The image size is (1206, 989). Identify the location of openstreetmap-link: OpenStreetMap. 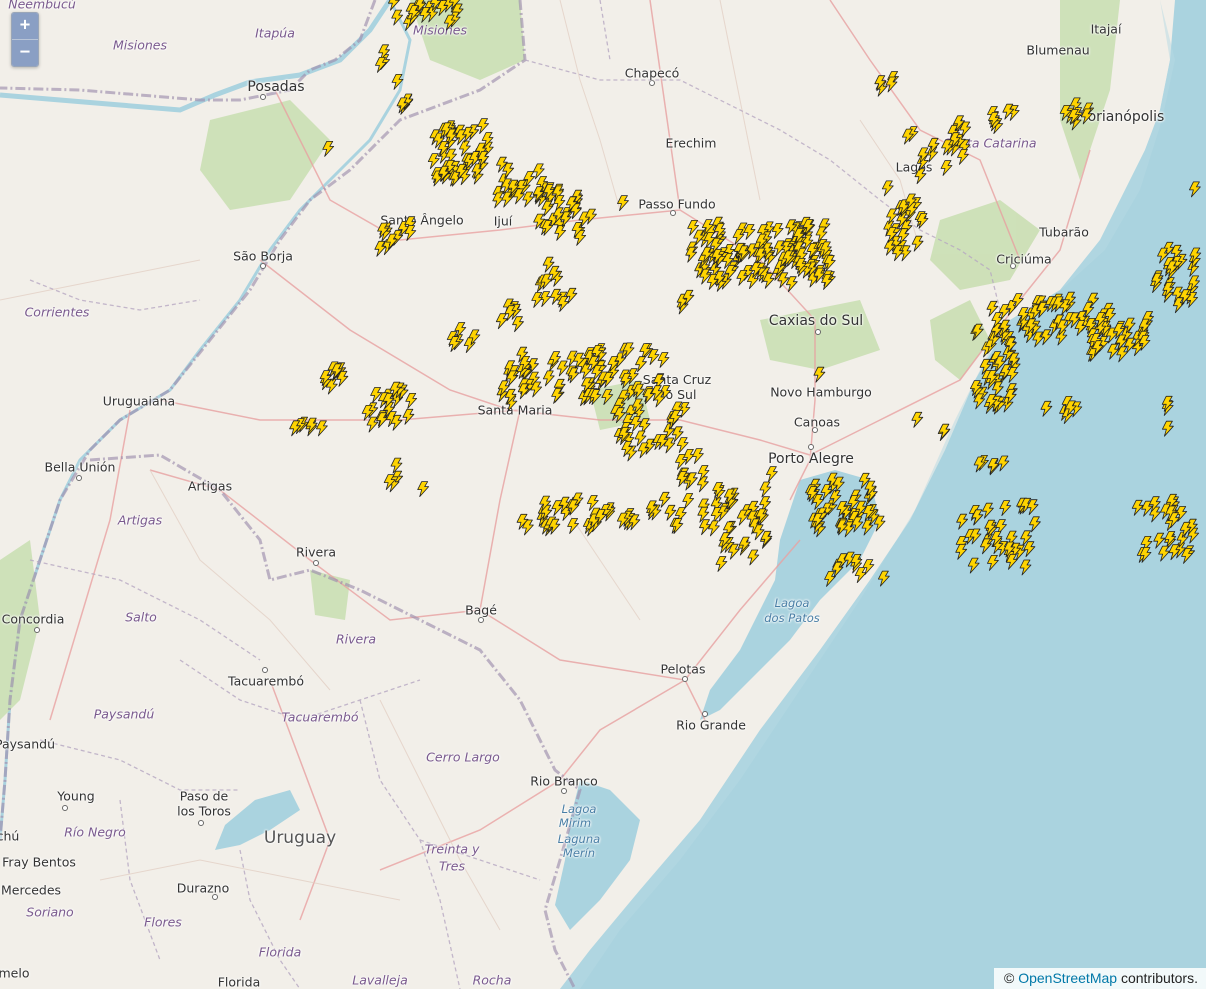
(1067, 978).